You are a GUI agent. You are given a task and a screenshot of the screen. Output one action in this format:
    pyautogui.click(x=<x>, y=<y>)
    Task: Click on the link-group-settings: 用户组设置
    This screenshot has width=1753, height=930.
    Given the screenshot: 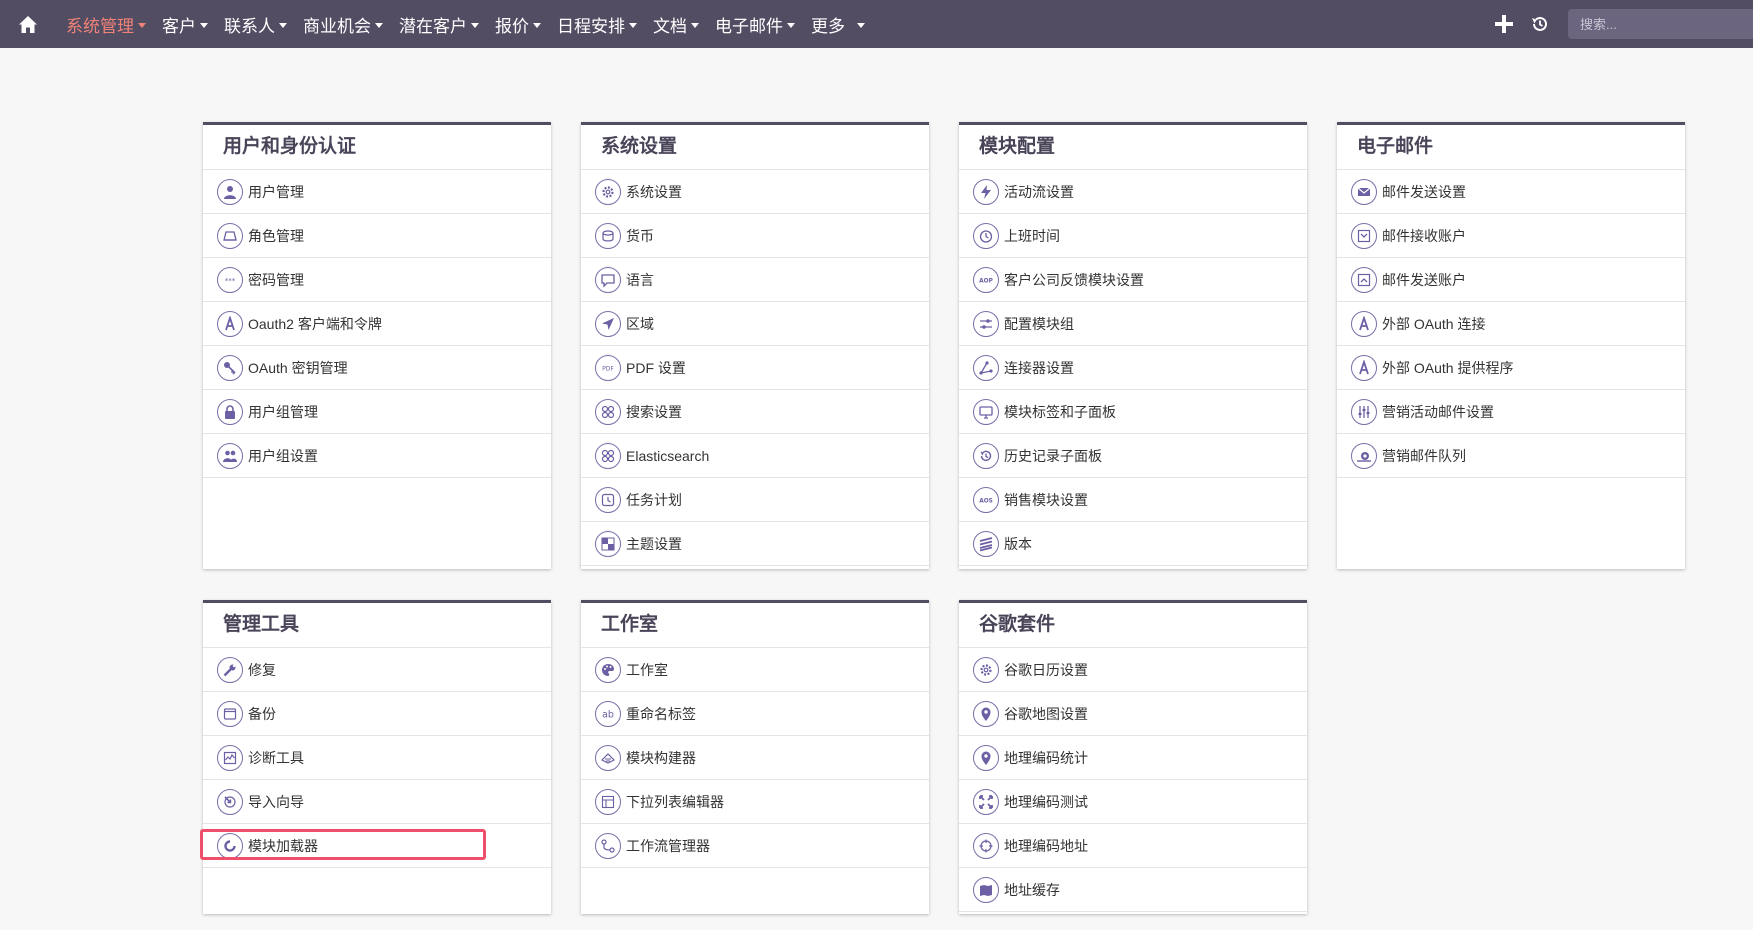 What is the action you would take?
    pyautogui.click(x=377, y=456)
    